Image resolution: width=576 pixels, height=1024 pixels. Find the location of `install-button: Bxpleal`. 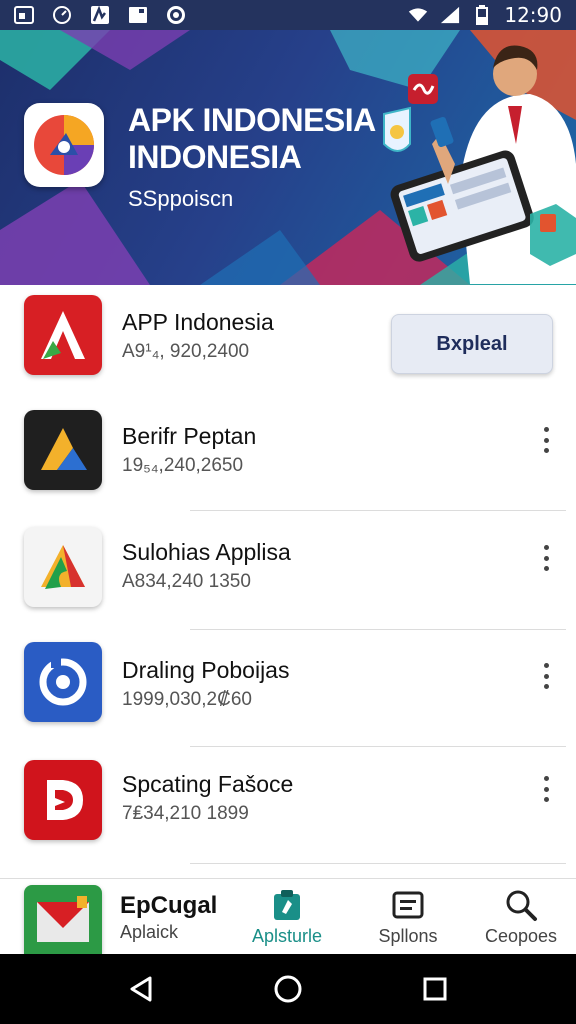

install-button: Bxpleal is located at coordinates (472, 344).